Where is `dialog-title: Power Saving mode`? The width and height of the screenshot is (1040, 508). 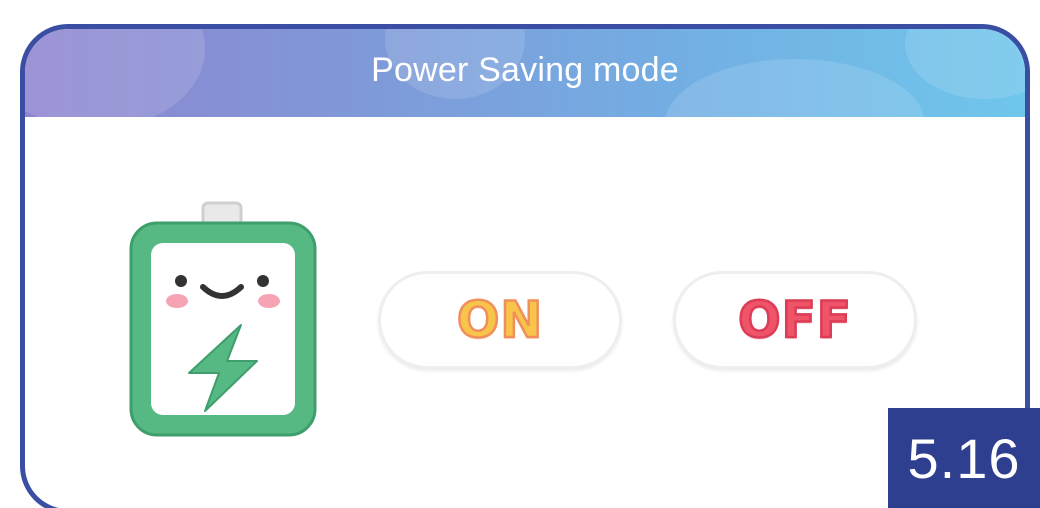 dialog-title: Power Saving mode is located at coordinates (525, 70).